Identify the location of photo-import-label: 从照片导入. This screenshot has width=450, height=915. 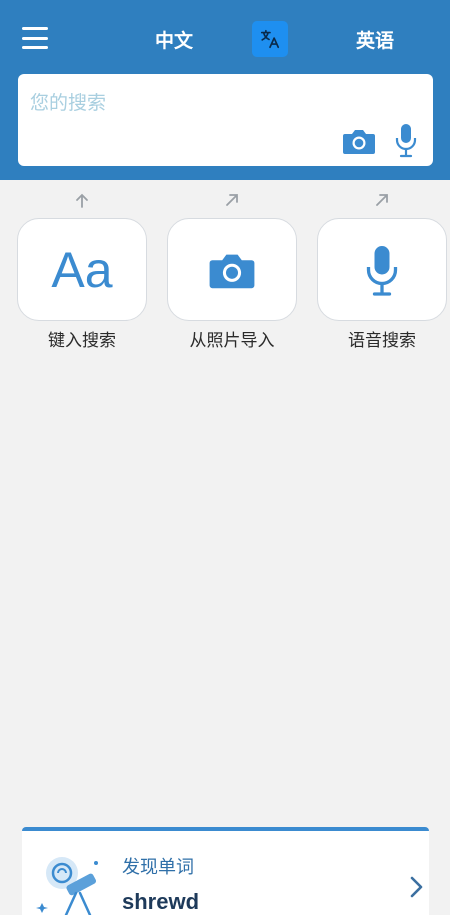
(232, 341).